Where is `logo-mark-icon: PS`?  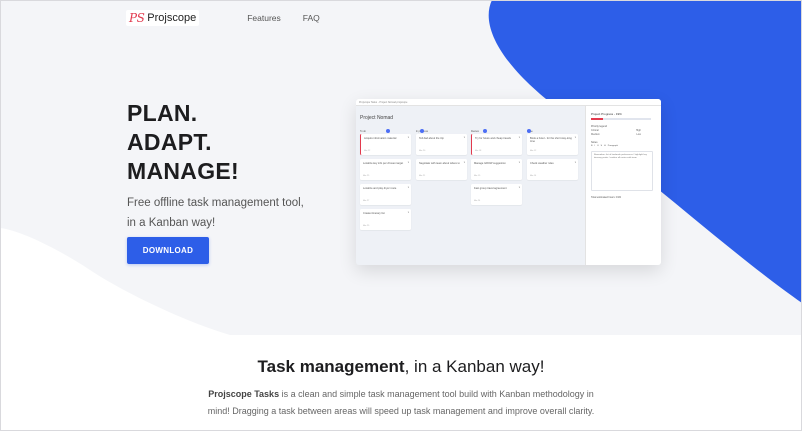 logo-mark-icon: PS is located at coordinates (137, 18).